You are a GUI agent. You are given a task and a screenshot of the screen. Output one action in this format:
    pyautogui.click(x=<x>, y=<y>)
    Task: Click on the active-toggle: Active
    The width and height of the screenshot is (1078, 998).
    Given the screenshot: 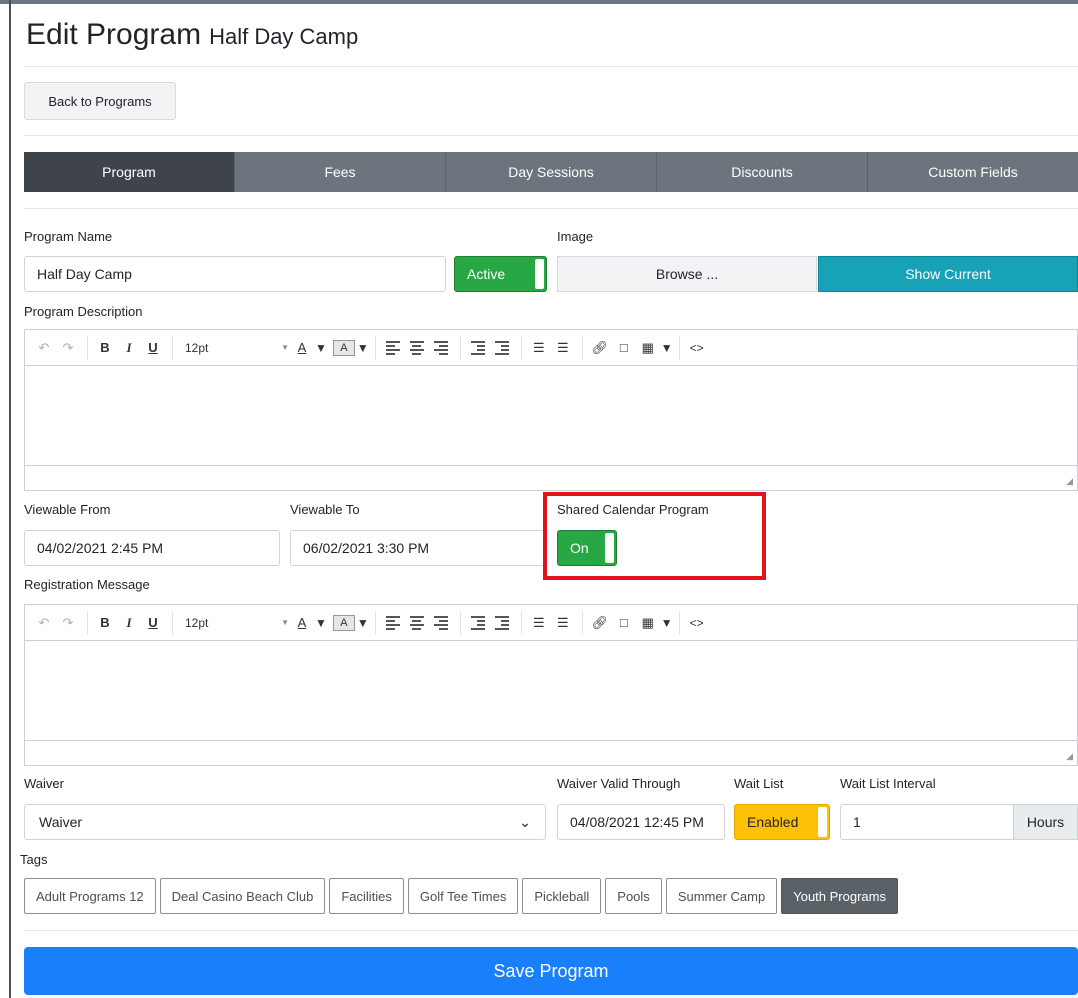 What is the action you would take?
    pyautogui.click(x=500, y=274)
    